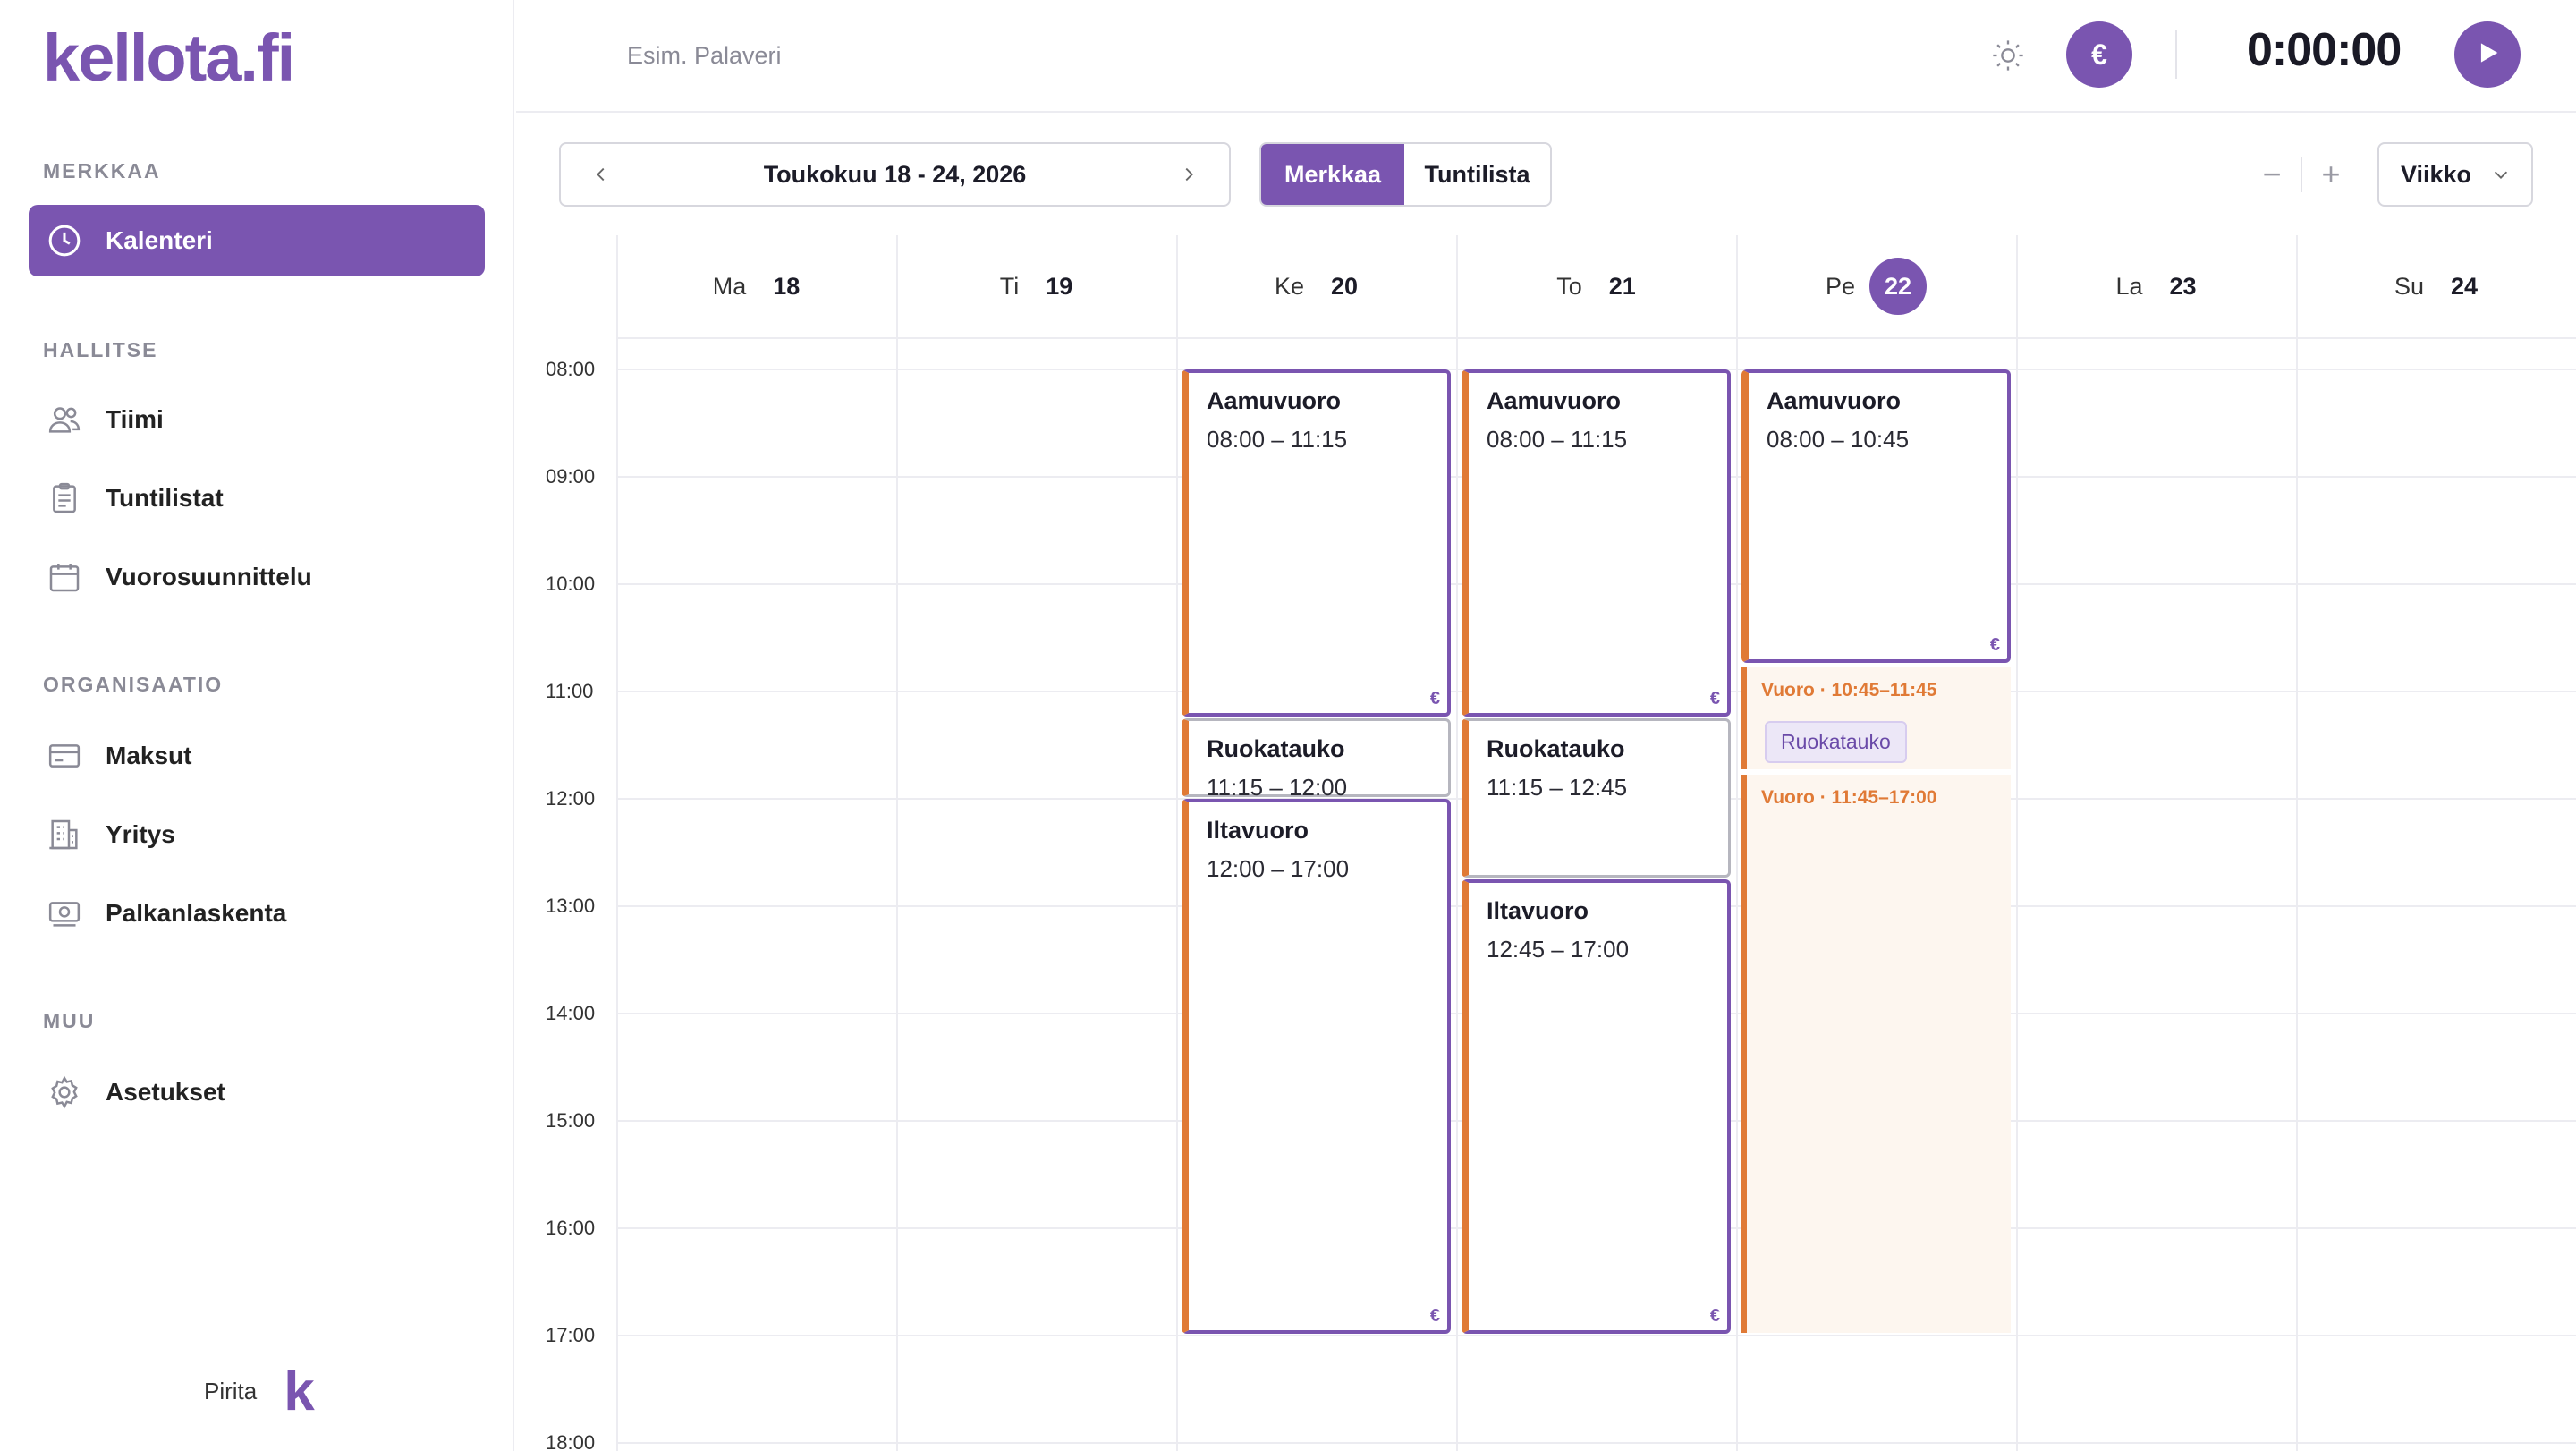 The height and width of the screenshot is (1451, 2576). Describe the element at coordinates (2436, 174) in the screenshot. I see `view-select-value: Viikko` at that location.